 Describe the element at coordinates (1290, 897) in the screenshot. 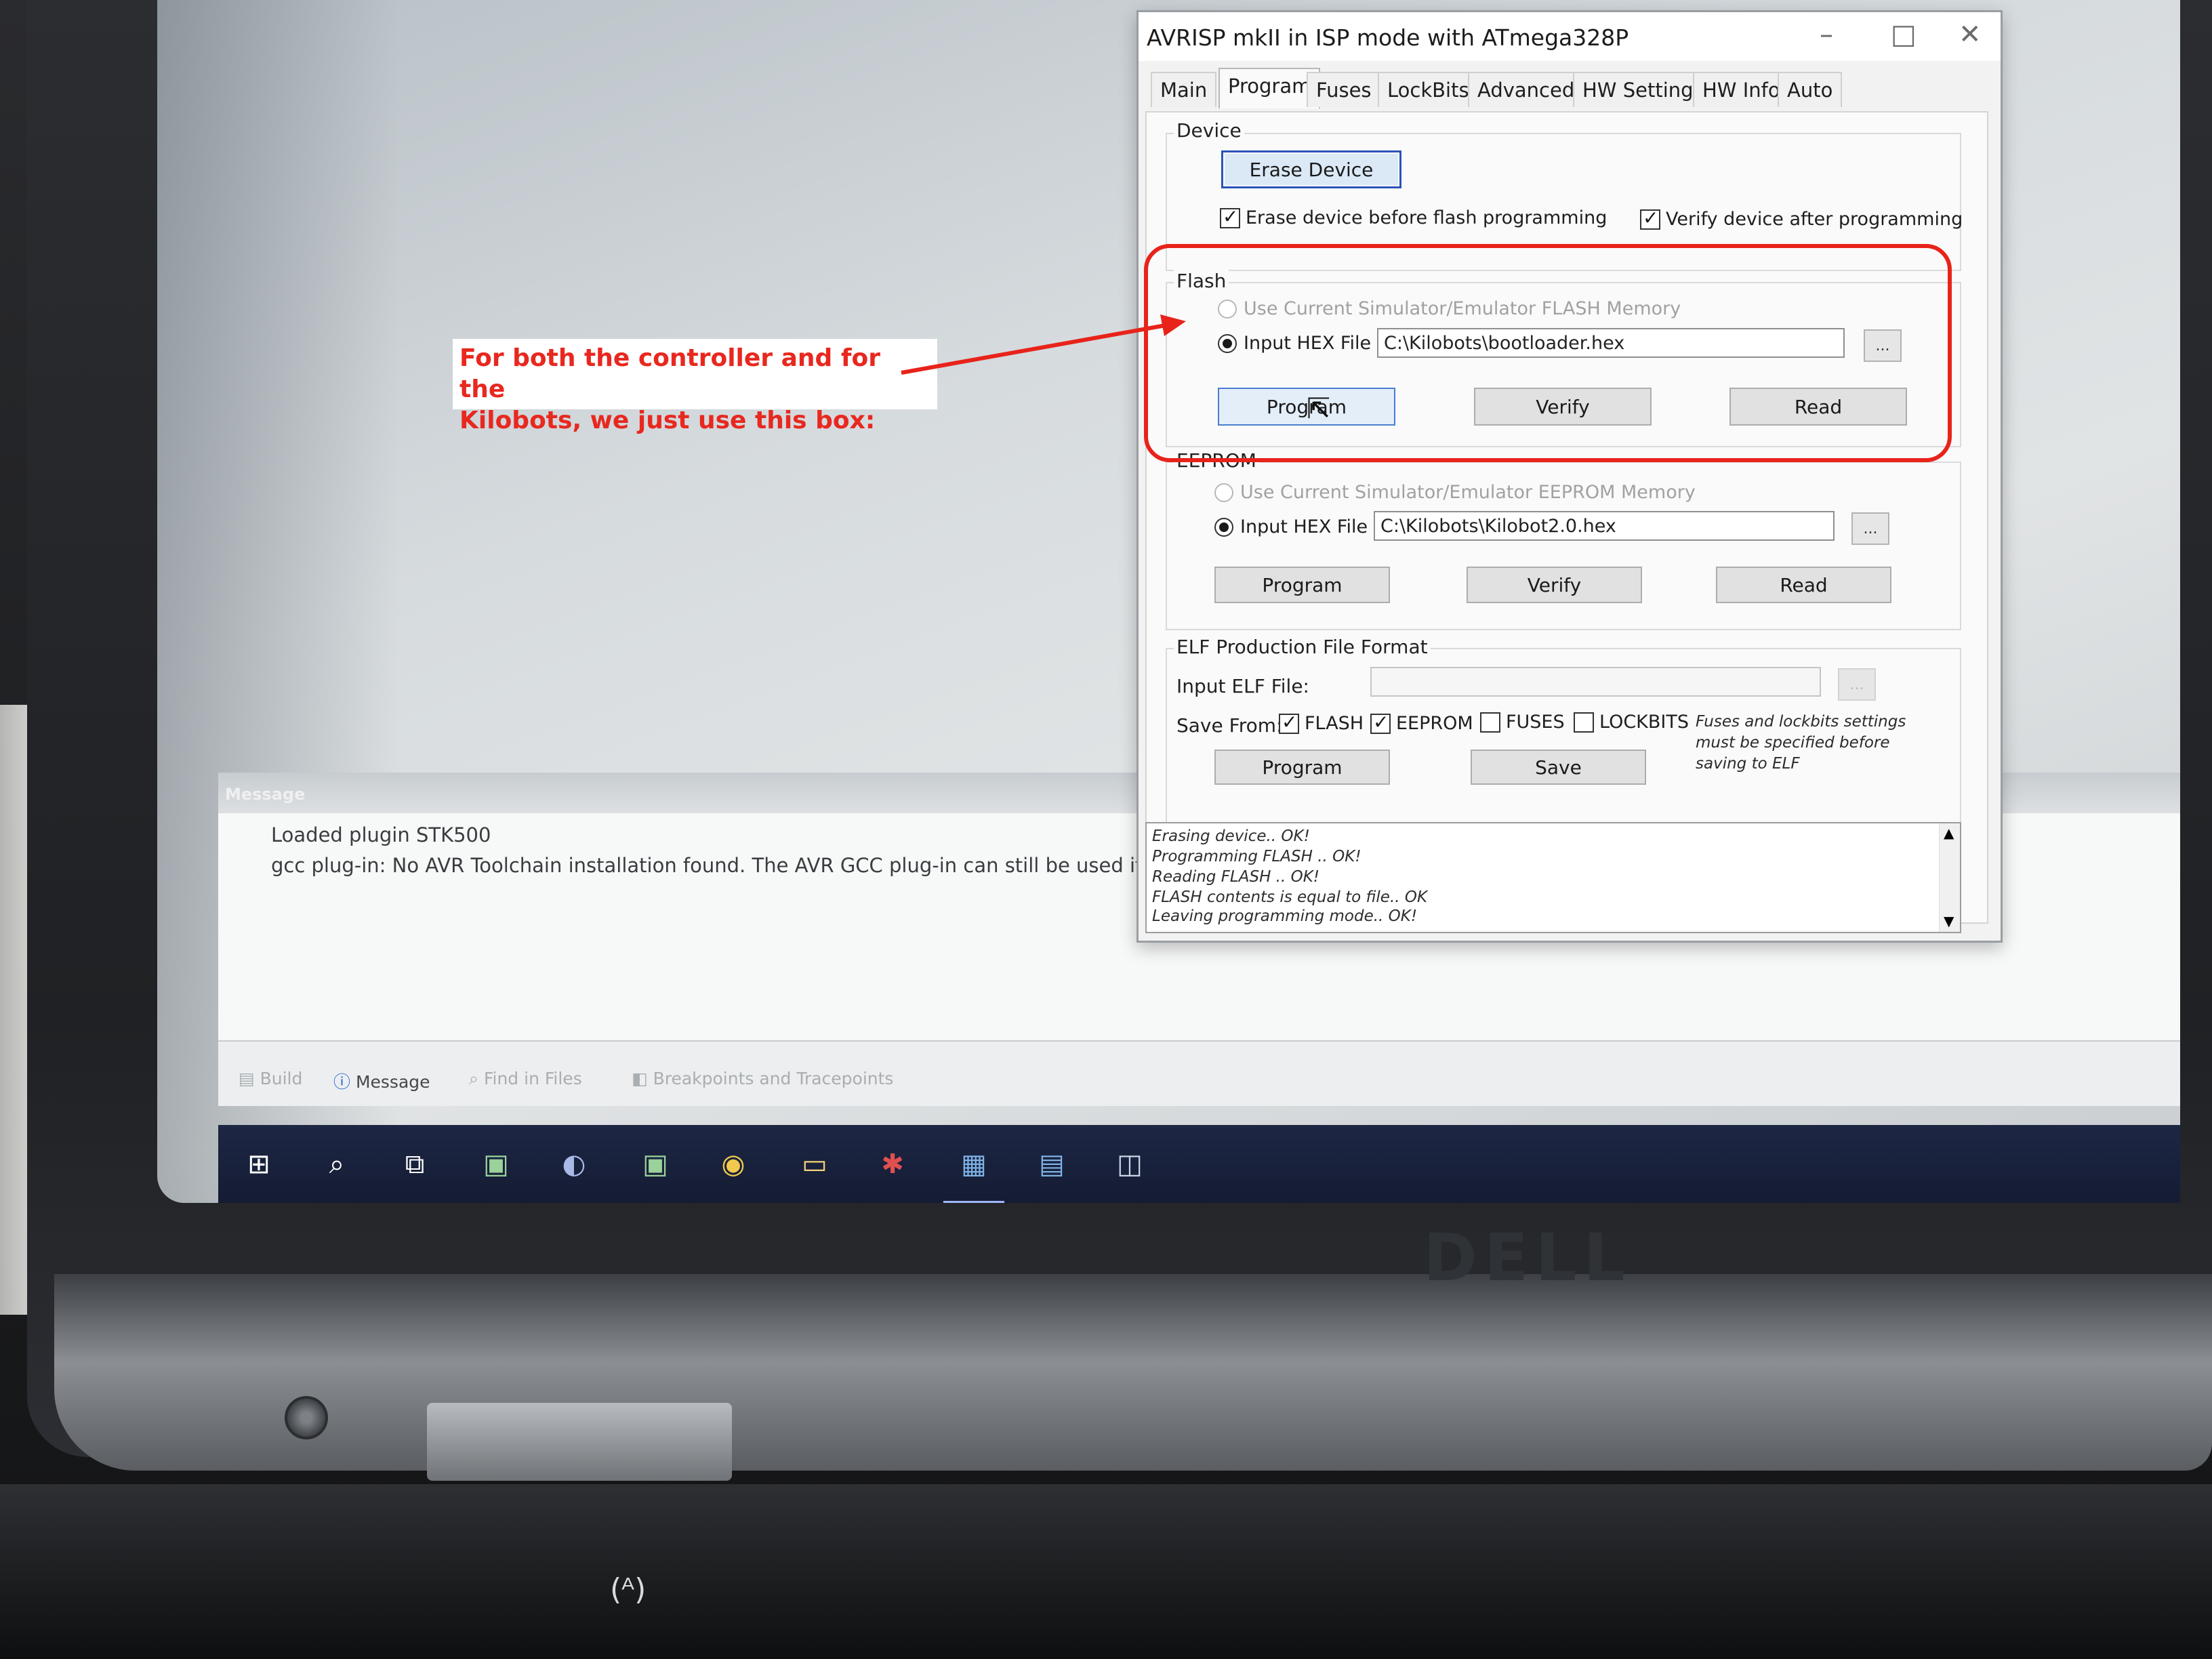

I see `log-line: FLASH contents is equal to file.. OK` at that location.